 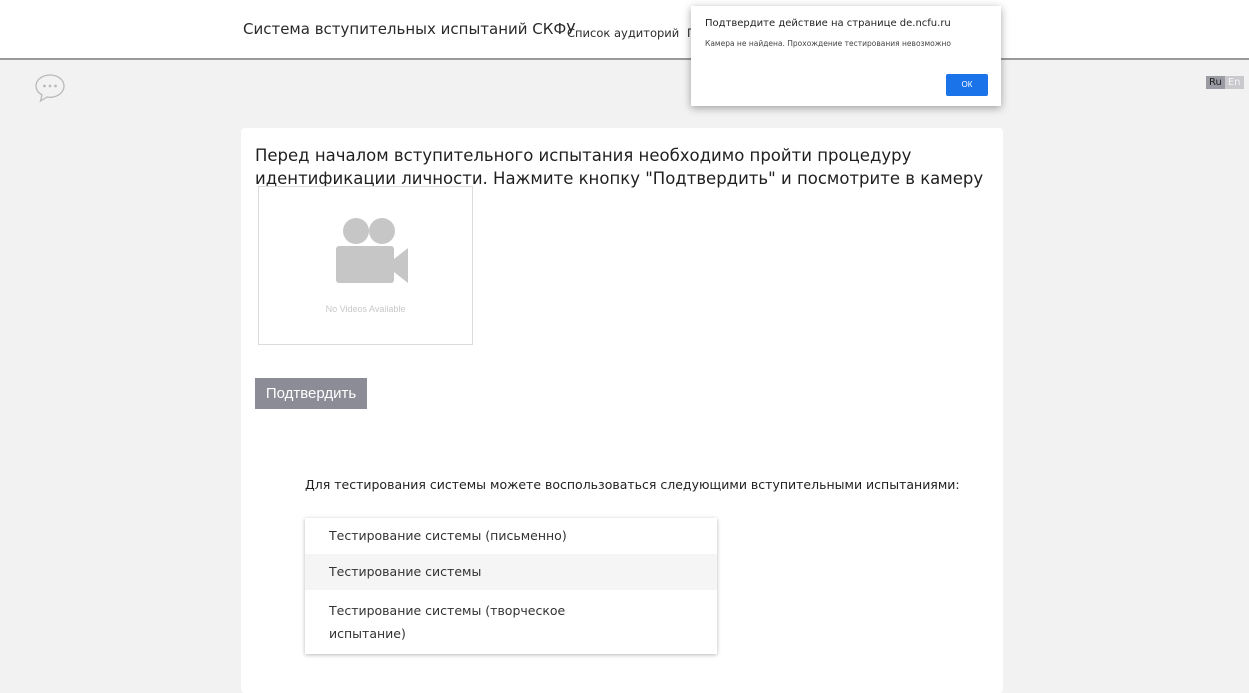 What do you see at coordinates (1215, 82) in the screenshot?
I see `lang-ru-button: Ru` at bounding box center [1215, 82].